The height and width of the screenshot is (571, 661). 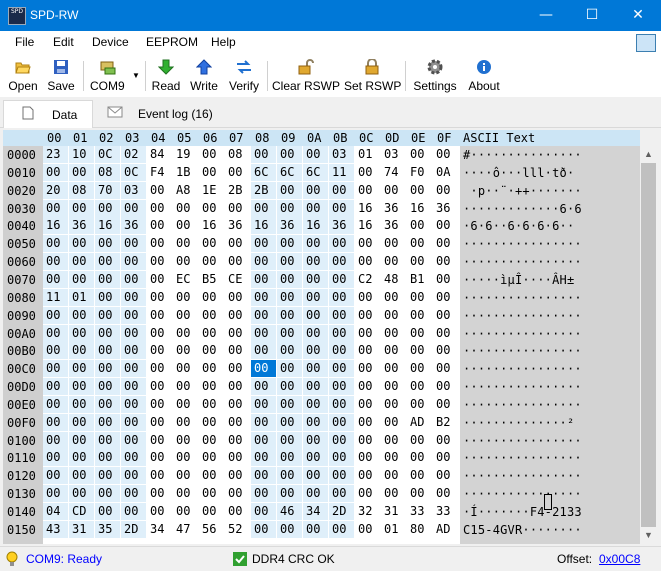 What do you see at coordinates (435, 75) in the screenshot?
I see `settings-button: Settings` at bounding box center [435, 75].